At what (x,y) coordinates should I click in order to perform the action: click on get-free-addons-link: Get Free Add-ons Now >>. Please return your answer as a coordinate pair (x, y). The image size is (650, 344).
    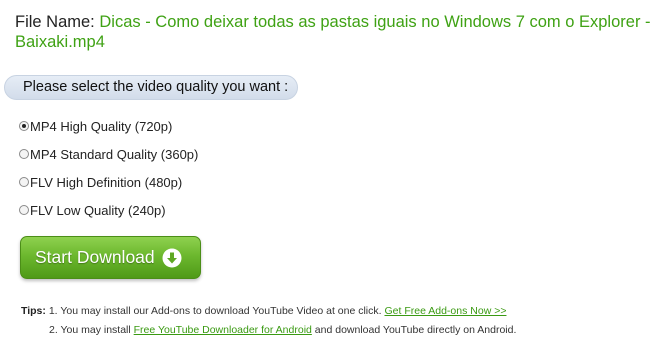
    Looking at the image, I should click on (445, 311).